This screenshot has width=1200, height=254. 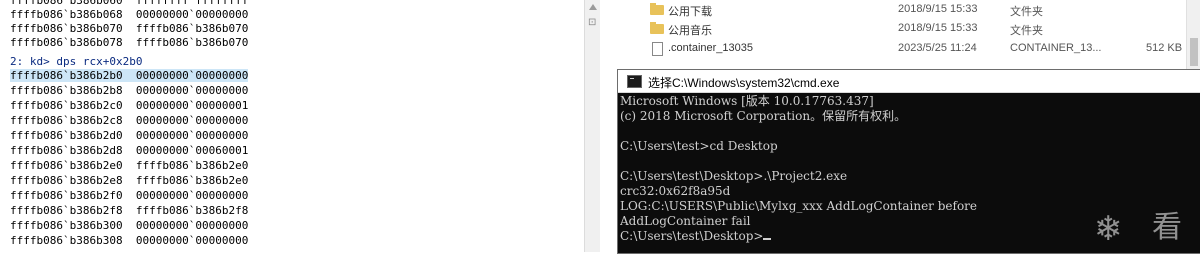 I want to click on cmd-titlebar: 选择C:\Windows\system32\cmd.exe, so click(x=909, y=81).